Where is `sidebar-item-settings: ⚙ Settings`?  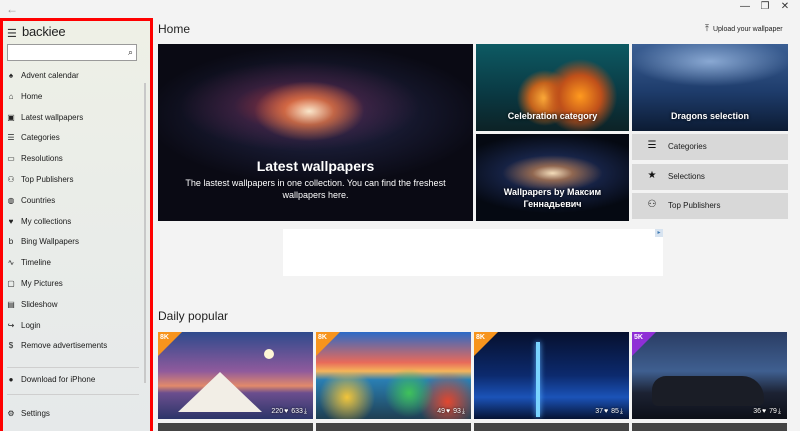 sidebar-item-settings: ⚙ Settings is located at coordinates (73, 415).